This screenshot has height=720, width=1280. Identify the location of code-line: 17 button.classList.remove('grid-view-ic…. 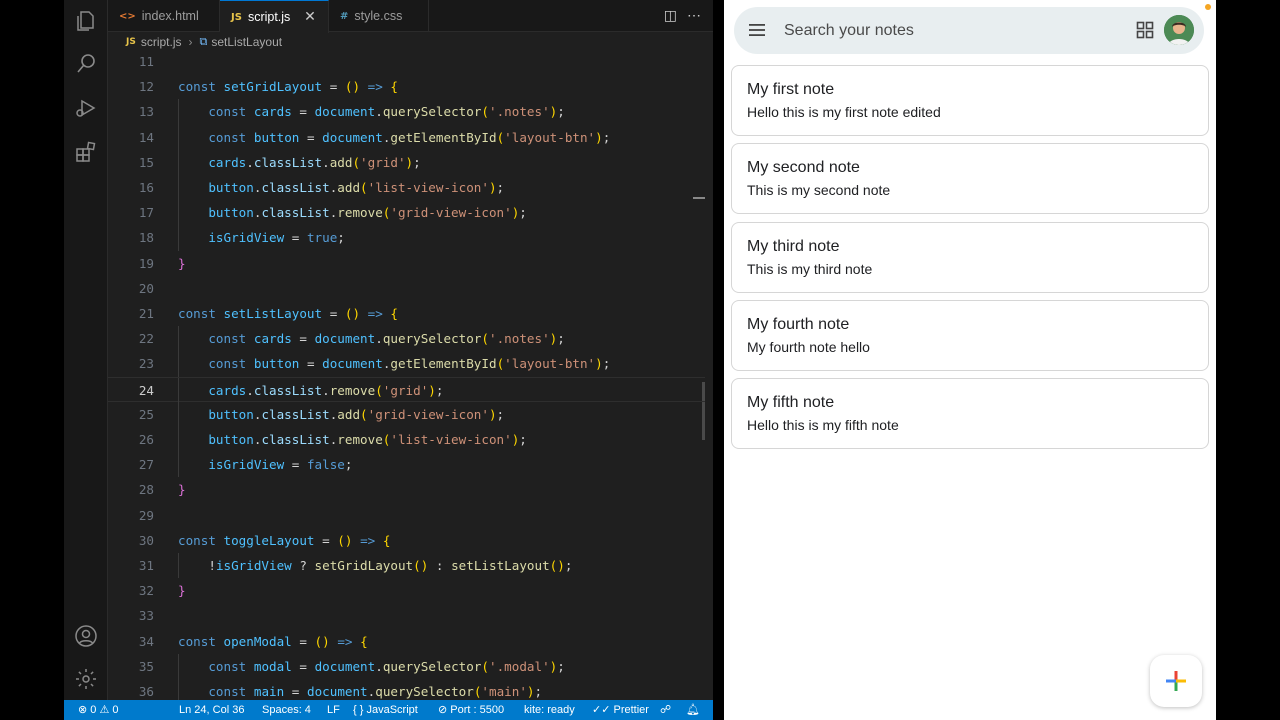
(406, 213).